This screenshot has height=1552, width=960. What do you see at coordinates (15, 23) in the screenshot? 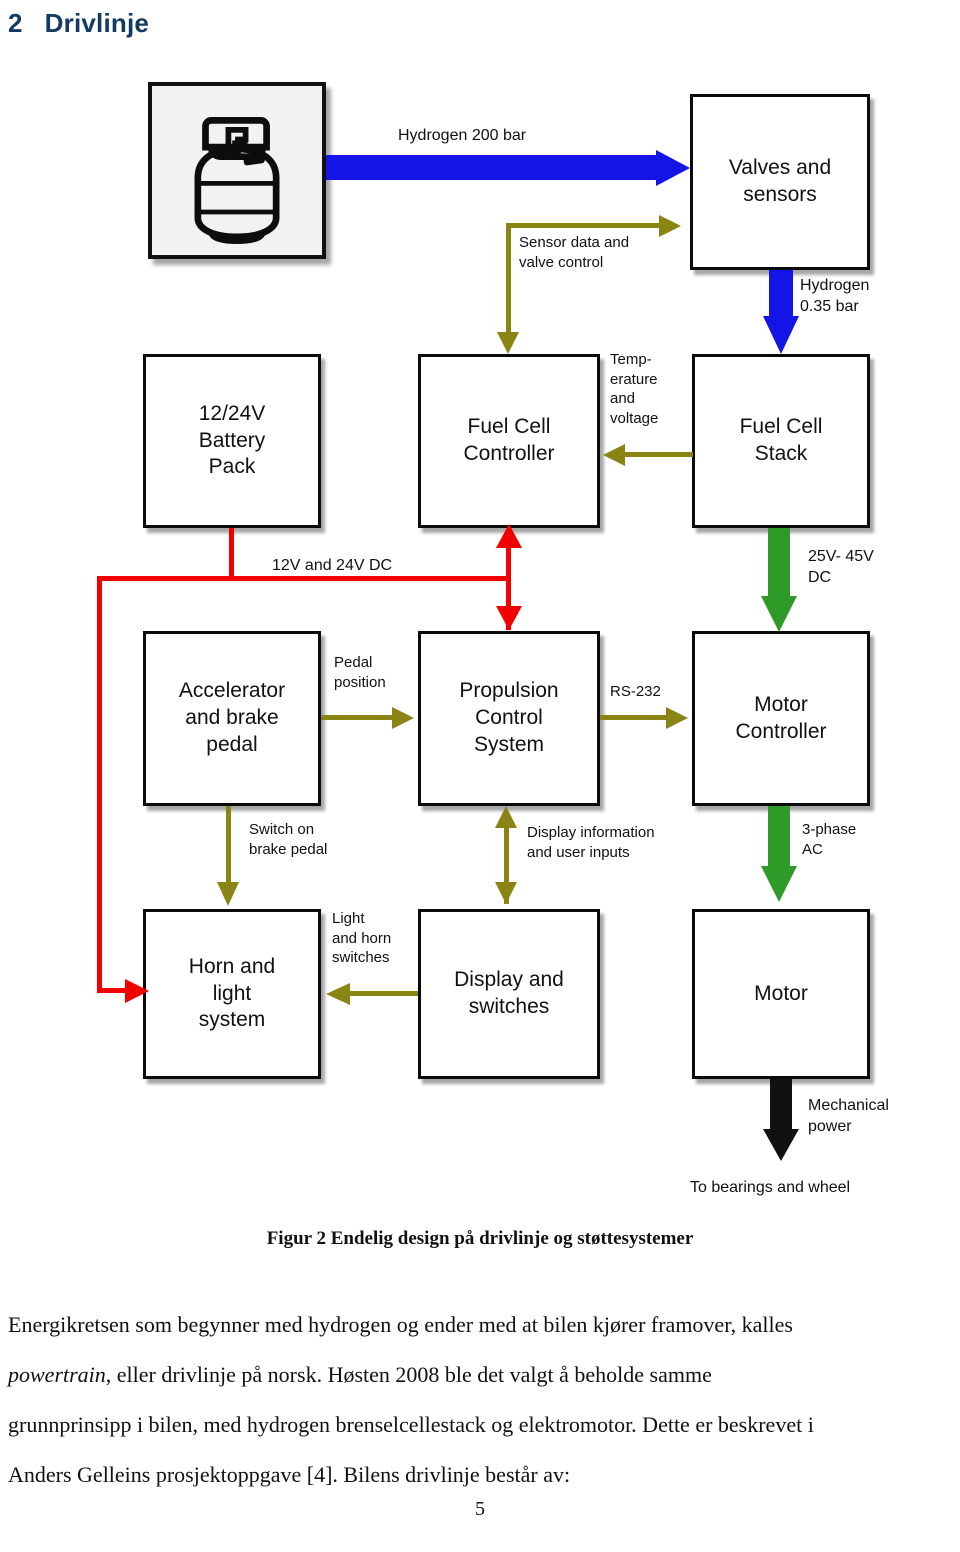
I see `section-number: 2` at bounding box center [15, 23].